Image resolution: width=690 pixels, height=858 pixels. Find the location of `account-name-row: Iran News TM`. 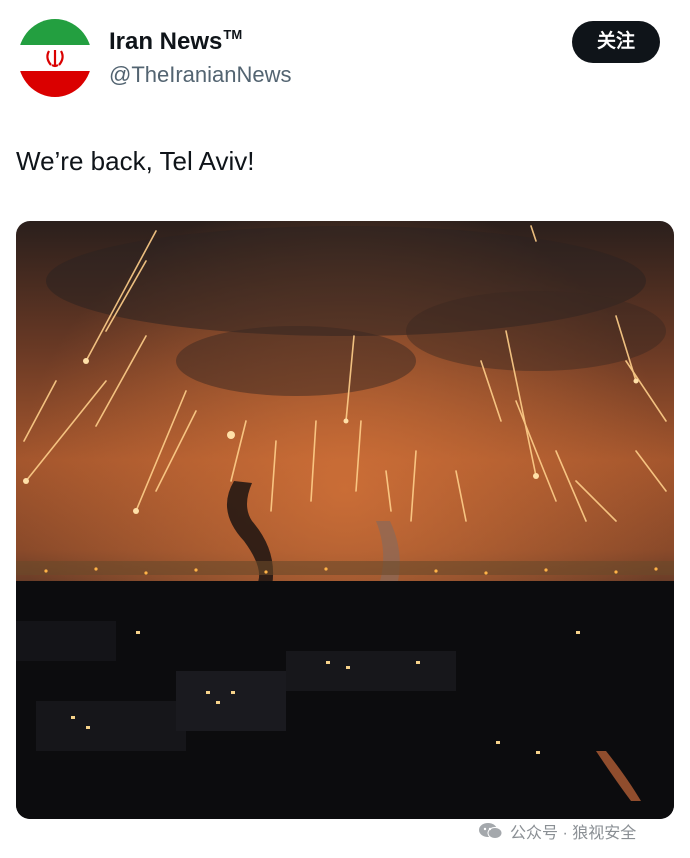

account-name-row: Iran News TM is located at coordinates (175, 42).